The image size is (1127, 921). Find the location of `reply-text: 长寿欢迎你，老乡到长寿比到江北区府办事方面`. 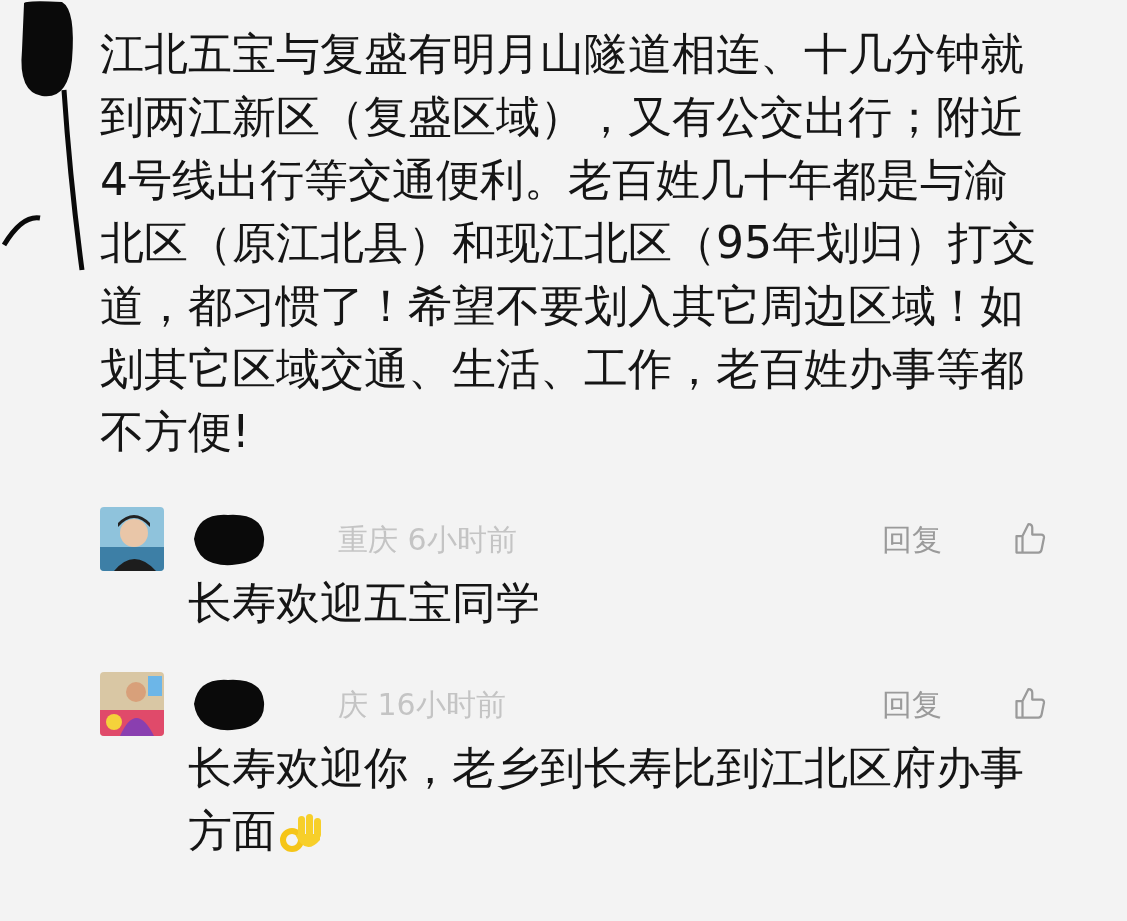

reply-text: 长寿欢迎你，老乡到长寿比到江北区府办事方面 is located at coordinates (606, 800).